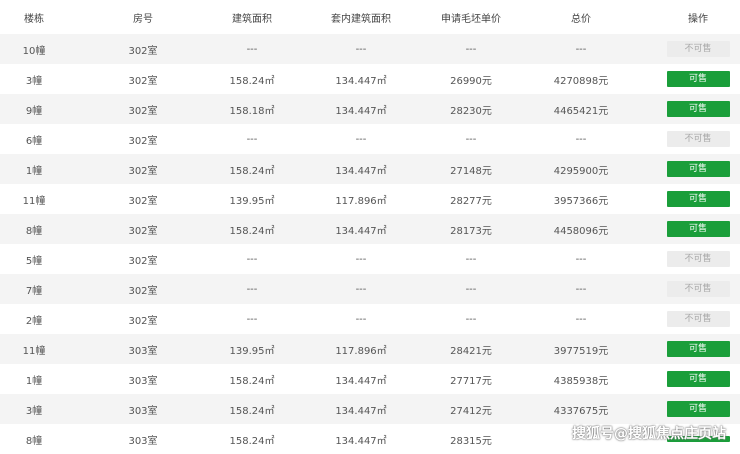  Describe the element at coordinates (34, 261) in the screenshot. I see `building-cell: 5幢` at that location.